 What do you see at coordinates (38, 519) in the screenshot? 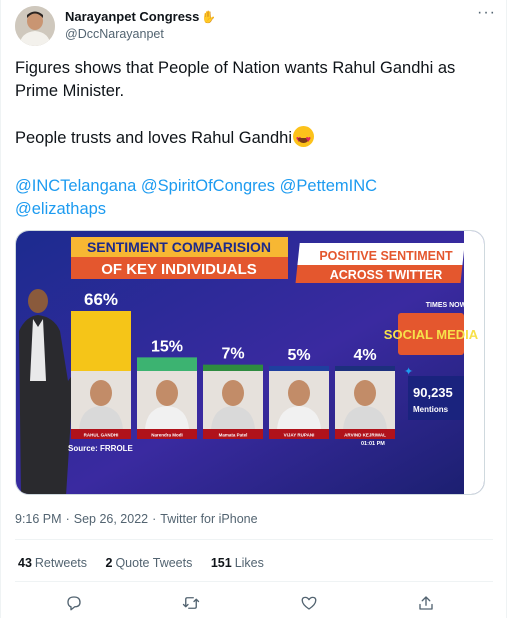
I see `tweet-time: 9:16 PM` at bounding box center [38, 519].